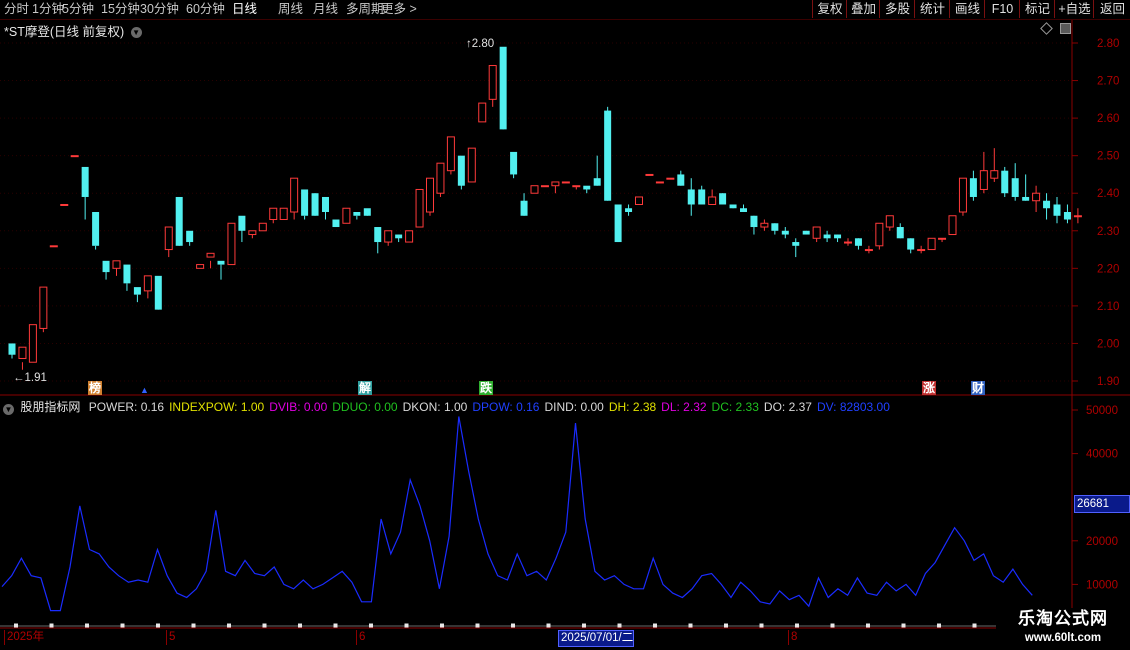 The width and height of the screenshot is (1130, 650). What do you see at coordinates (978, 388) in the screenshot?
I see `event-marker: 财` at bounding box center [978, 388].